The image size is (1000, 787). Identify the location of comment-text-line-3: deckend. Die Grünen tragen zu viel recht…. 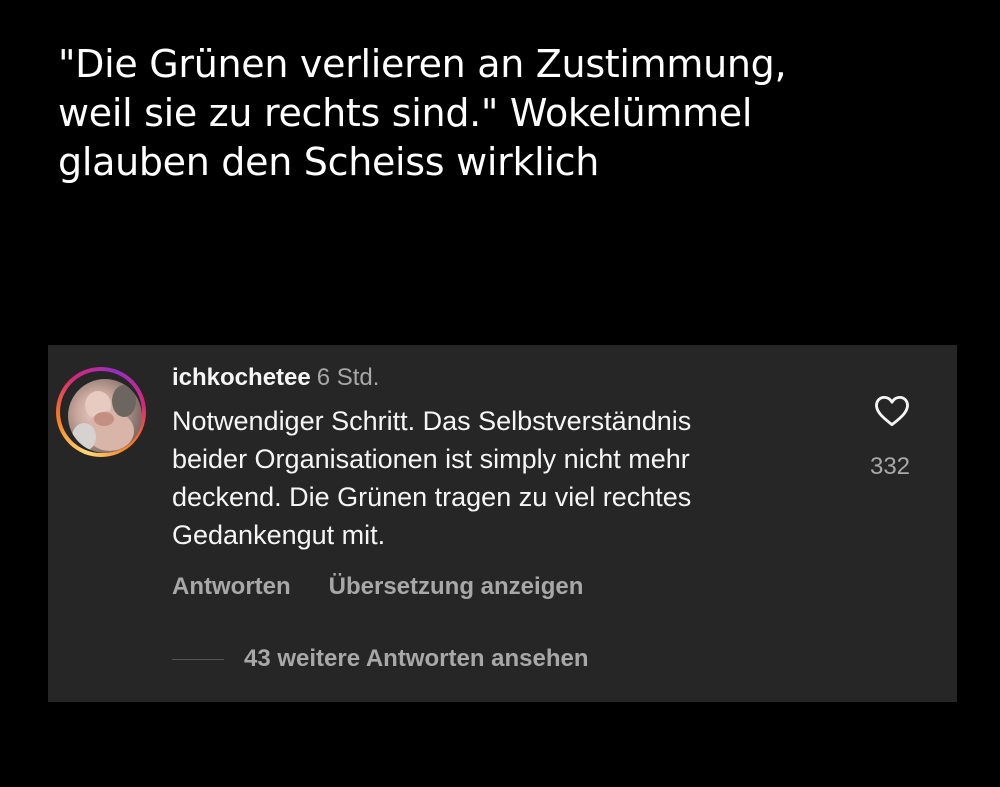
(432, 497).